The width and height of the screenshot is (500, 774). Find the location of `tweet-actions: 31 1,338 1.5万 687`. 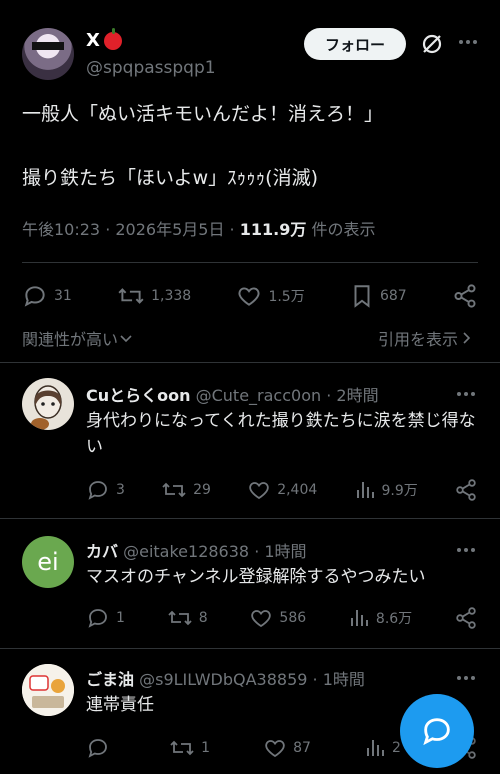

tweet-actions: 31 1,338 1.5万 687 is located at coordinates (250, 296).